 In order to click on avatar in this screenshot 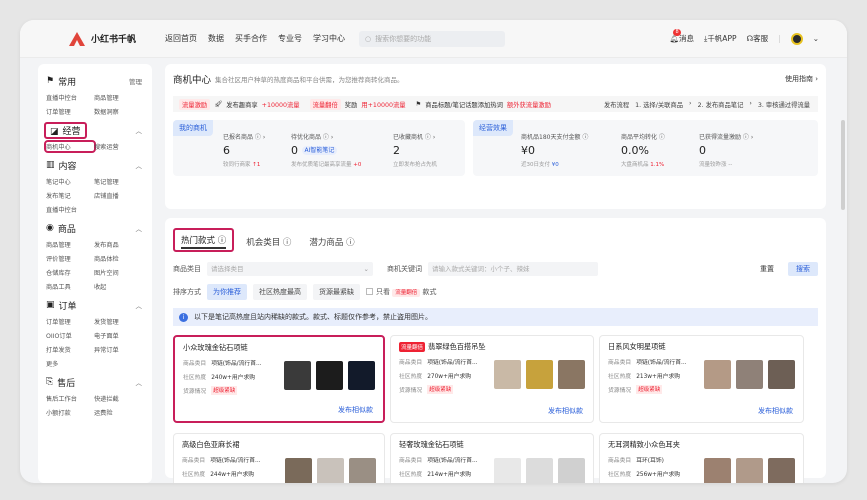, I will do `click(796, 38)`.